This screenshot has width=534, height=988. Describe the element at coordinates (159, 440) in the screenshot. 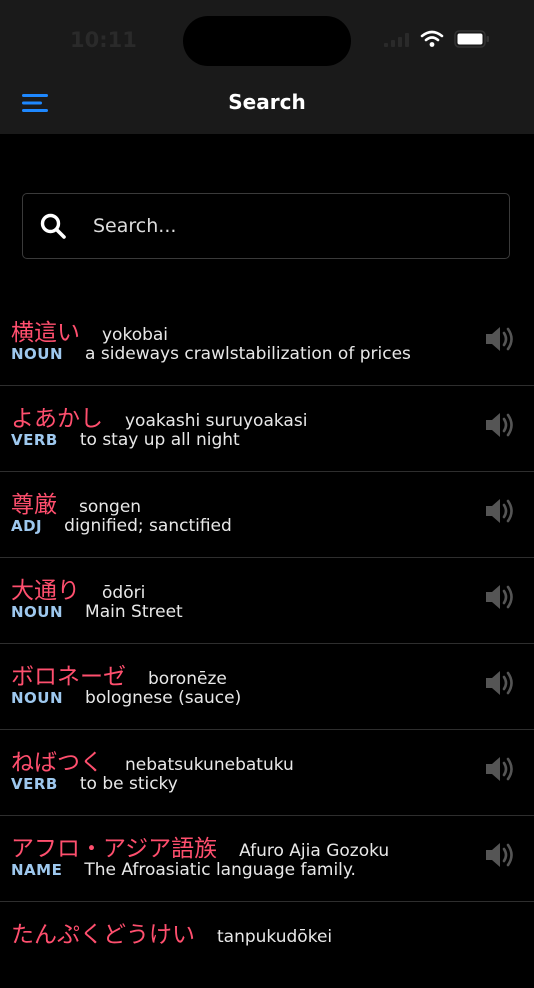

I see `entry-meaning: to stay up all night` at that location.